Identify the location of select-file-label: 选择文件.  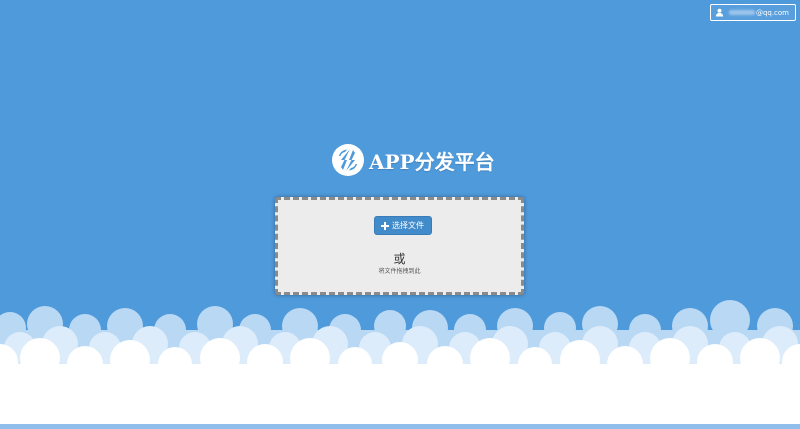
(408, 225).